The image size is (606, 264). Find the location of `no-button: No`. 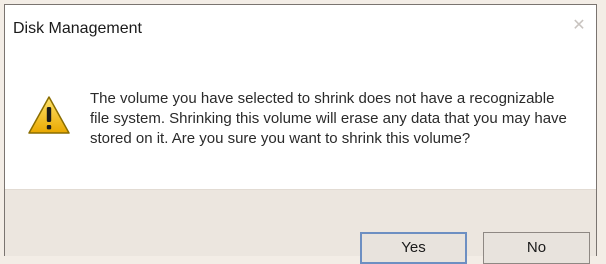

no-button: No is located at coordinates (536, 248).